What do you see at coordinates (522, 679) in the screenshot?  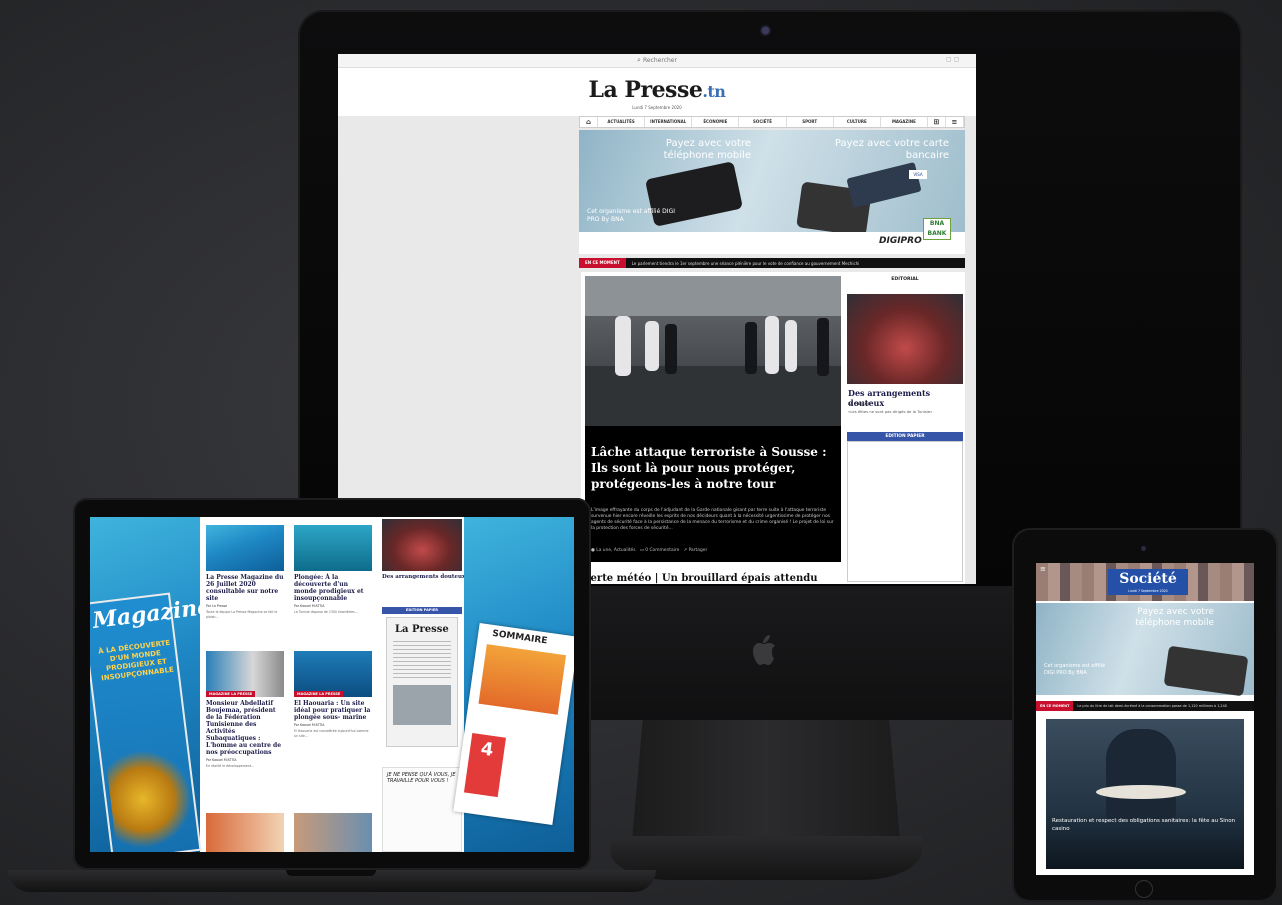 I see `sommaire-image` at bounding box center [522, 679].